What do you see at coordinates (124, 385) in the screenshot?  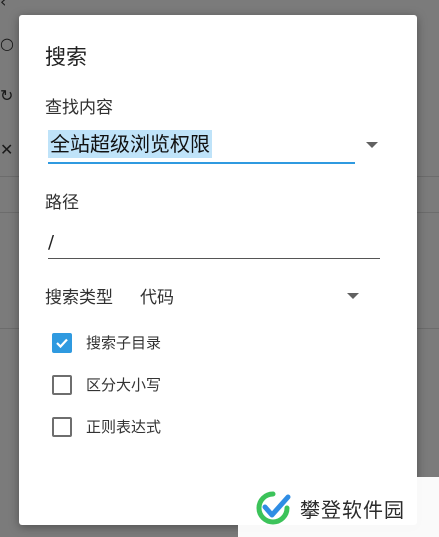 I see `option-label: 区分大小写` at bounding box center [124, 385].